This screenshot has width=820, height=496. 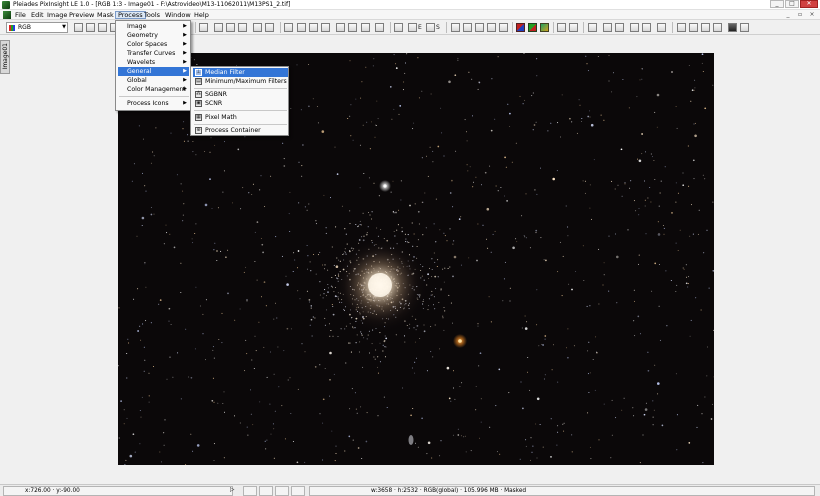 I want to click on image-side-tab: Image01, so click(x=5, y=57).